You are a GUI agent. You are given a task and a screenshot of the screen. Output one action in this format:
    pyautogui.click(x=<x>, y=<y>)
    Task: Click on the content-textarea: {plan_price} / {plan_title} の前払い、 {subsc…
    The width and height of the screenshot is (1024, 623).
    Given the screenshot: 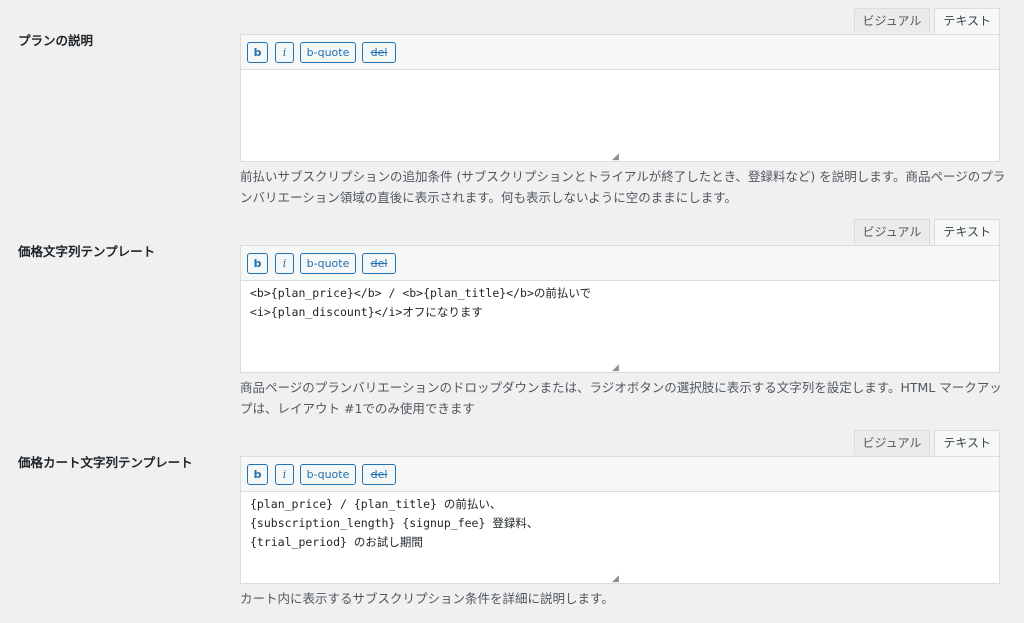 What is the action you would take?
    pyautogui.click(x=620, y=537)
    